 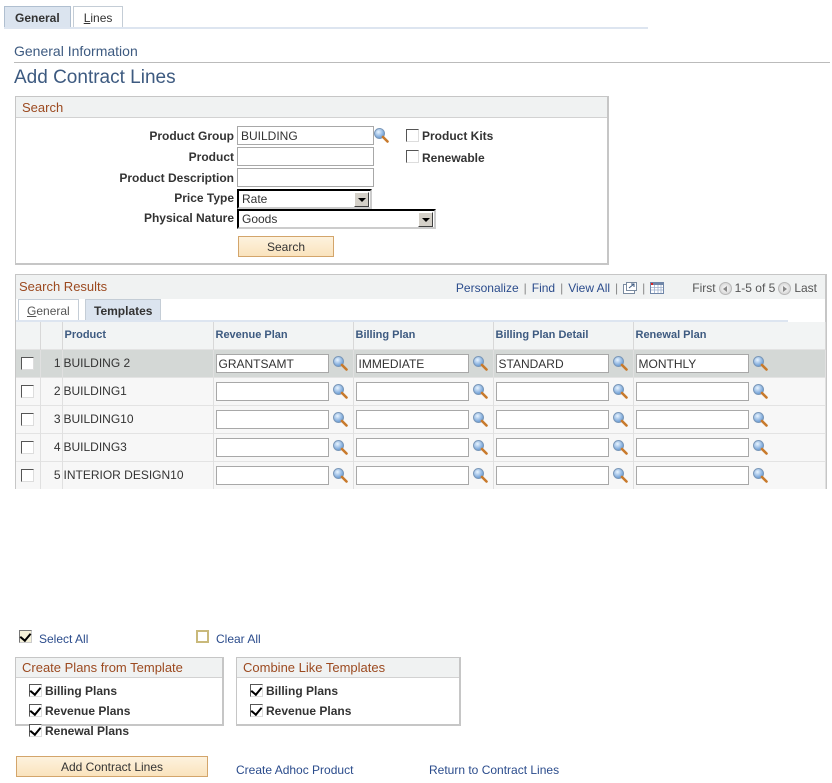 What do you see at coordinates (412, 156) in the screenshot?
I see `renewable-checkbox` at bounding box center [412, 156].